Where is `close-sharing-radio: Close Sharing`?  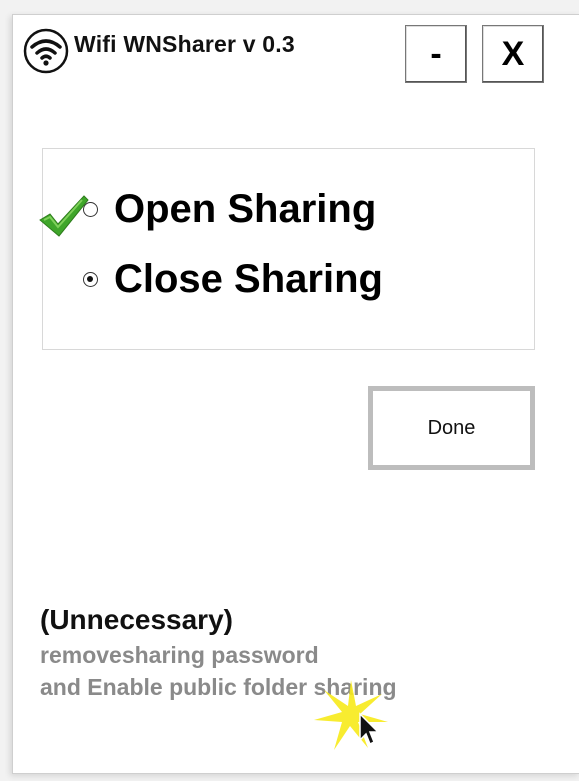 close-sharing-radio: Close Sharing is located at coordinates (233, 279).